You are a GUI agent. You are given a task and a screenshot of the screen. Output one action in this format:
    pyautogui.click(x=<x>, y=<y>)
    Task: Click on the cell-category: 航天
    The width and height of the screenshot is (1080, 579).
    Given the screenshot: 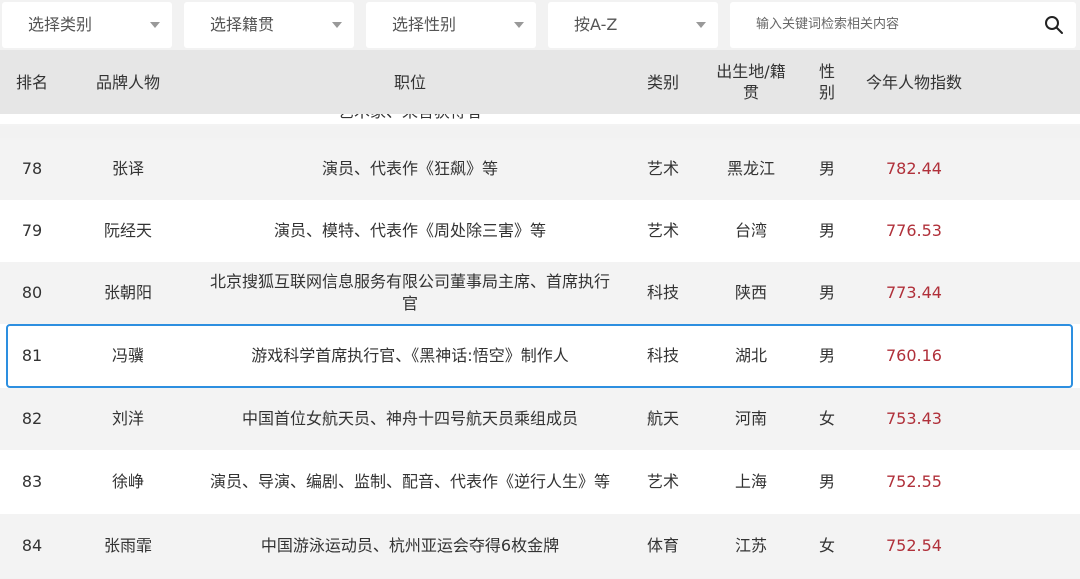 What is the action you would take?
    pyautogui.click(x=662, y=418)
    